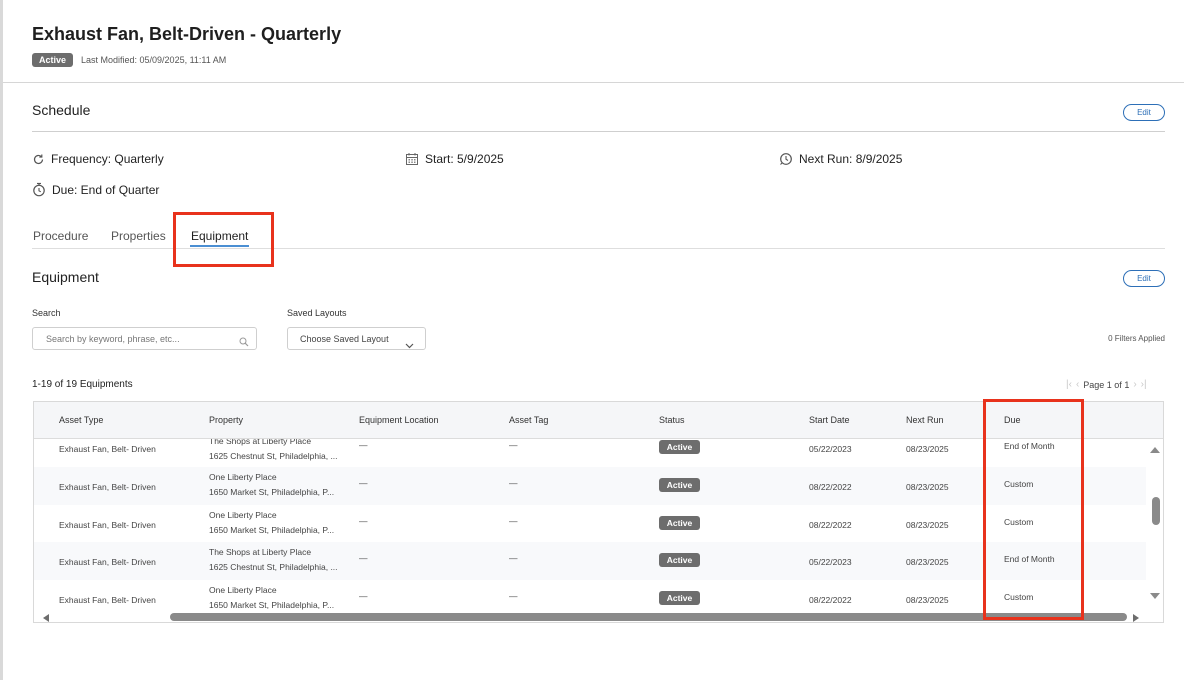 This screenshot has width=1184, height=680. I want to click on schedule-start: Start: 5/9/2025, so click(454, 159).